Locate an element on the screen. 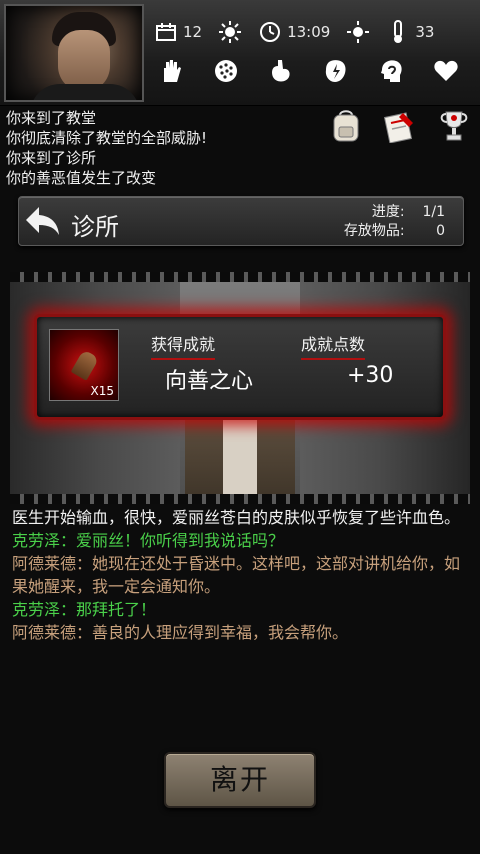  sun-stat is located at coordinates (358, 32).